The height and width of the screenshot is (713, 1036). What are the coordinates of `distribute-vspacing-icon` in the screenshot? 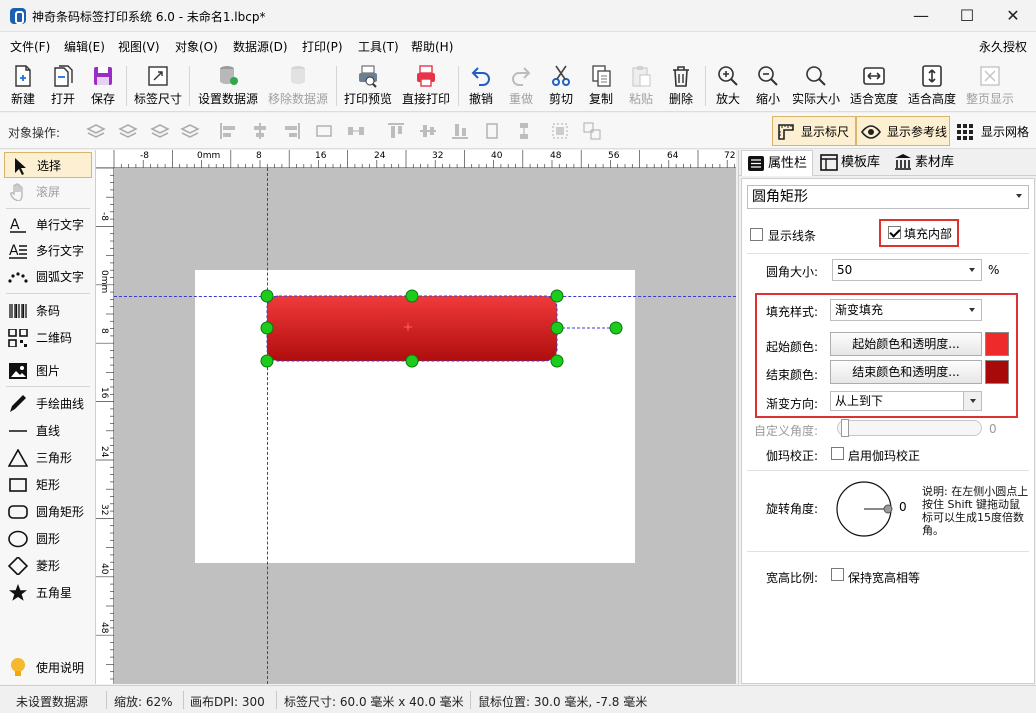 It's located at (524, 131).